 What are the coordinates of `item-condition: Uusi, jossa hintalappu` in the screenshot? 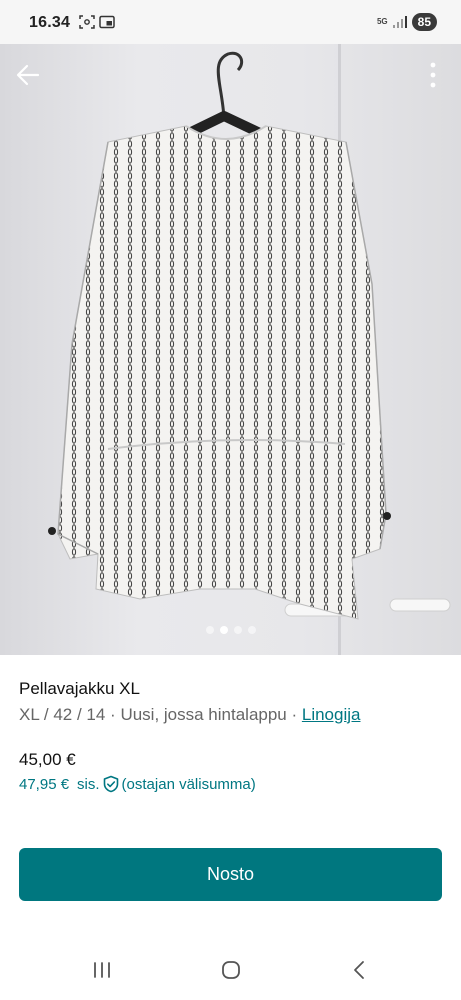 It's located at (203, 714).